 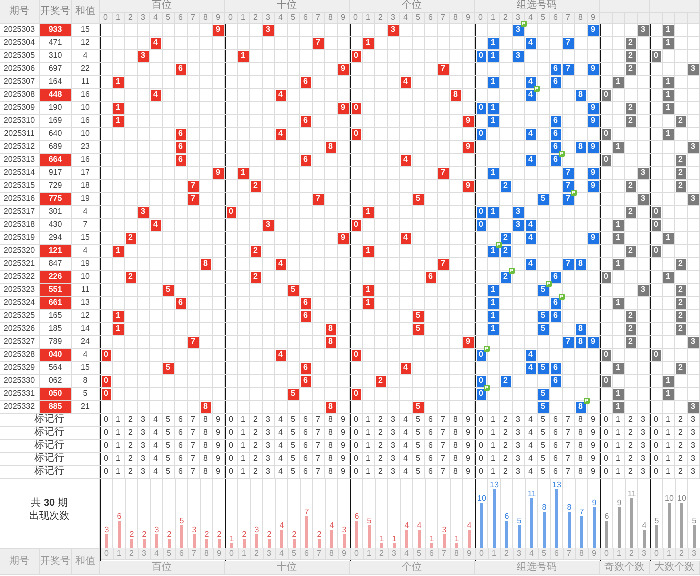 What do you see at coordinates (56, 199) in the screenshot?
I see `draw-number-cell: 775` at bounding box center [56, 199].